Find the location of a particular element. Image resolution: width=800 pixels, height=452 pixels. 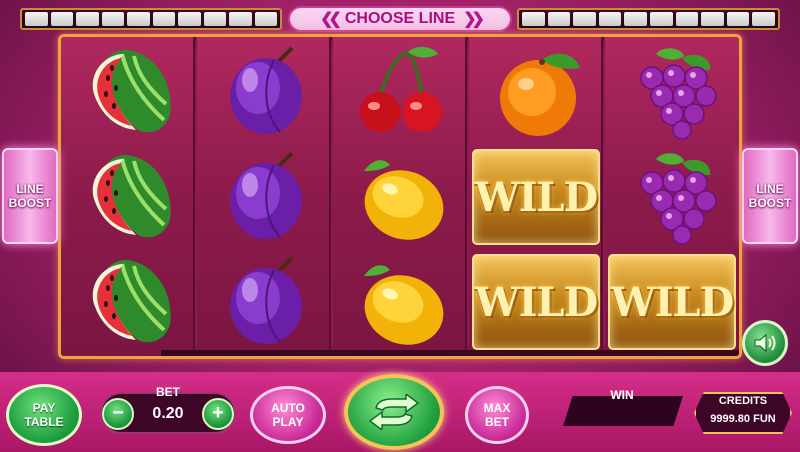

credits-value: 9999.80 FUN is located at coordinates (743, 419).